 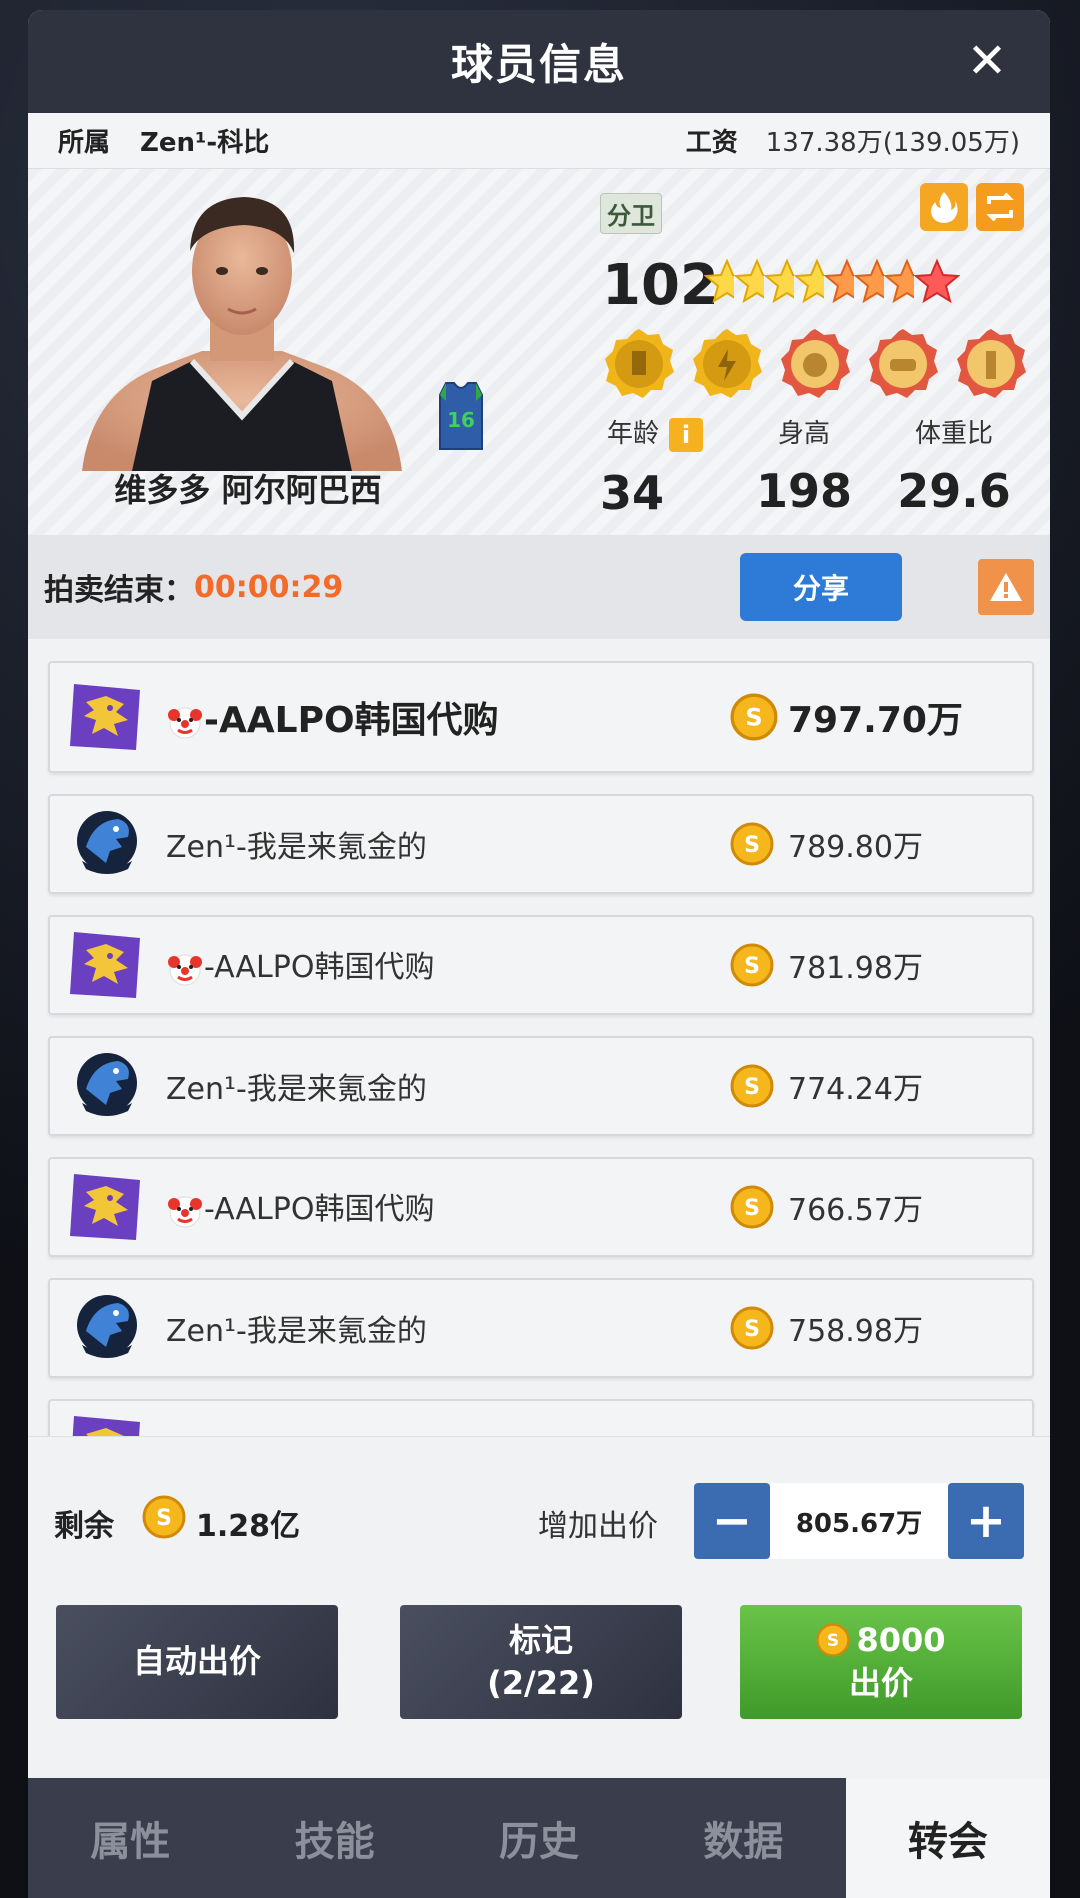 I want to click on modal-title: 球员信息, so click(x=538, y=64).